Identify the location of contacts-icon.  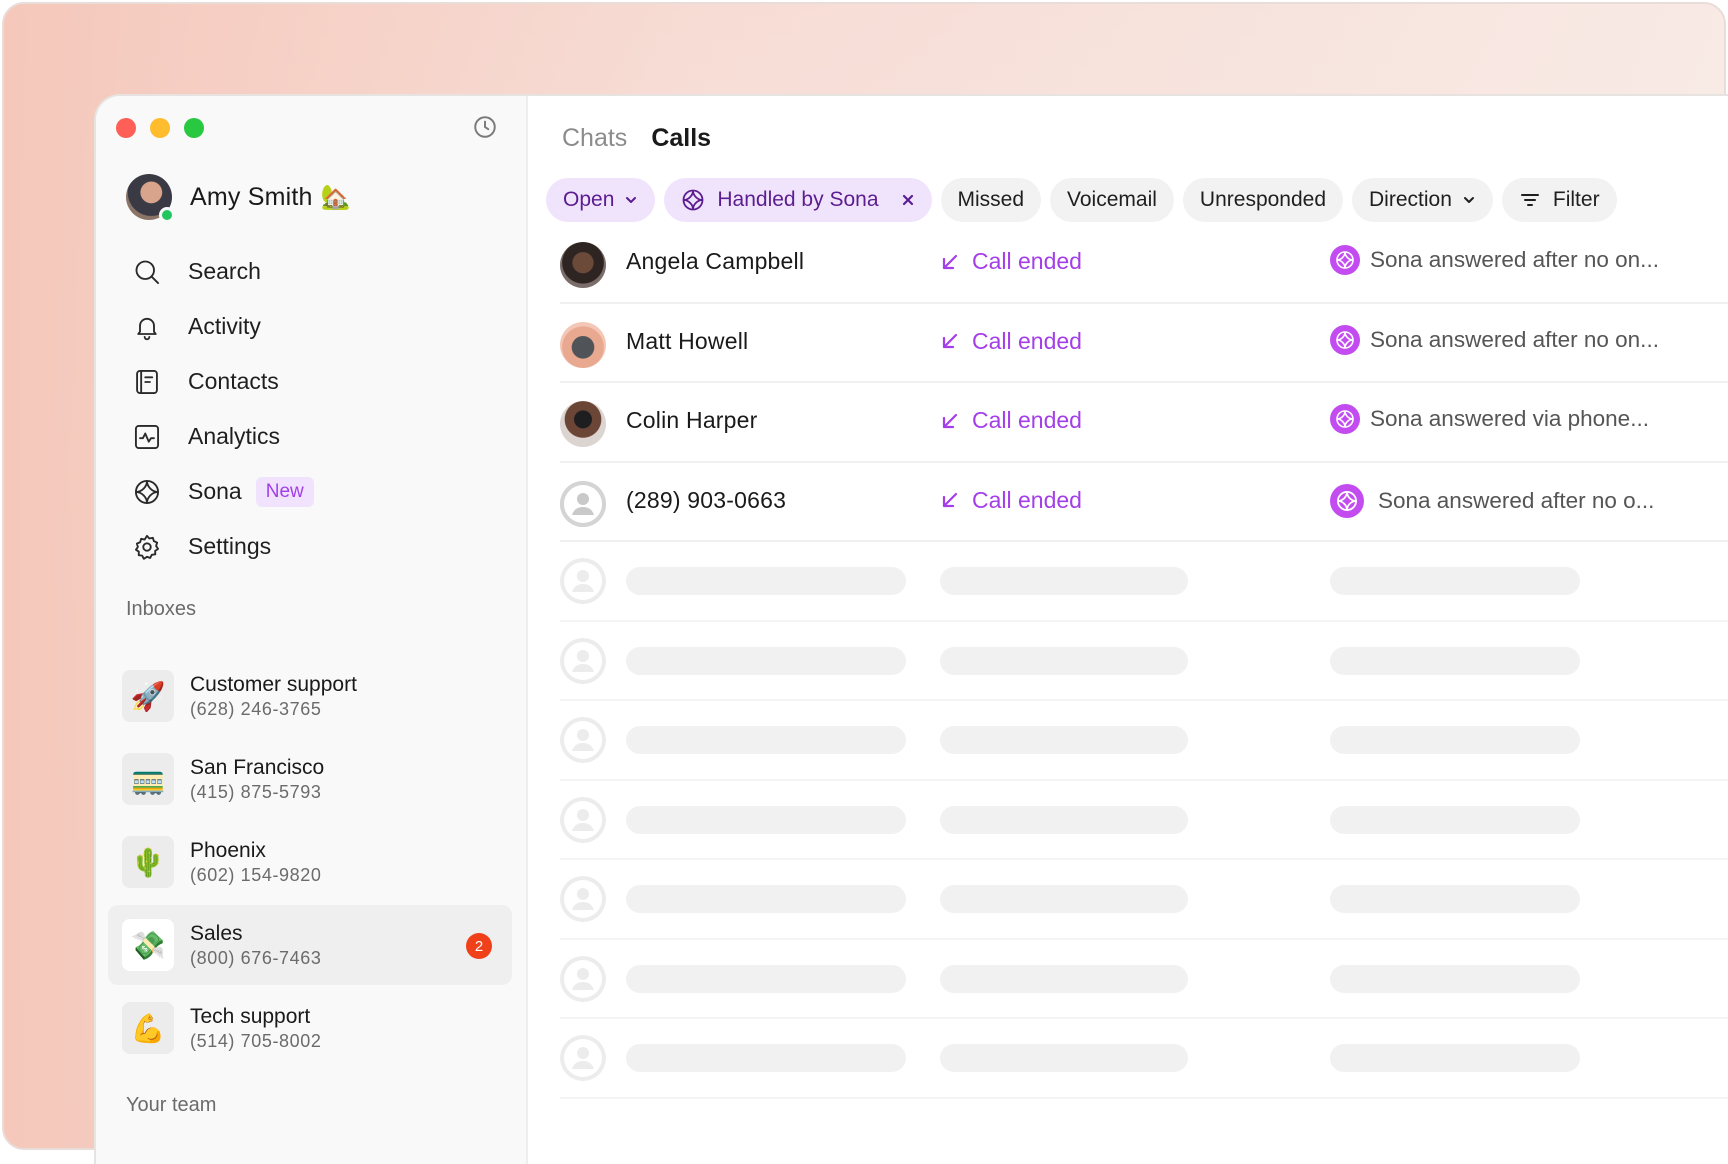
(147, 382).